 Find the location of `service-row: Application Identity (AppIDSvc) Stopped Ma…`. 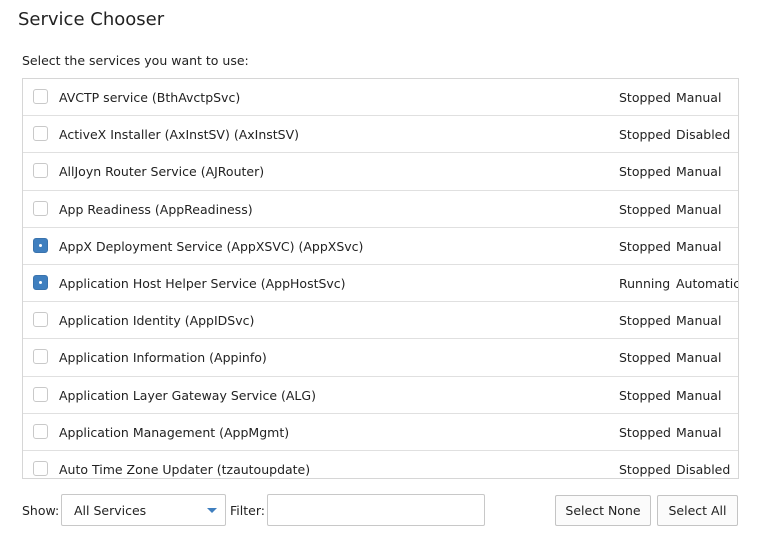

service-row: Application Identity (AppIDSvc) Stopped Ma… is located at coordinates (380, 321).